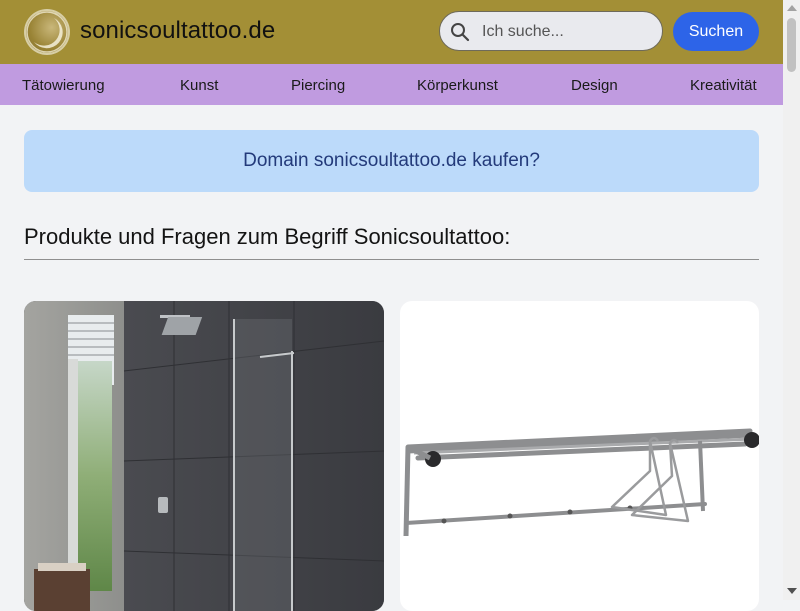  Describe the element at coordinates (594, 85) in the screenshot. I see `nav-item-design: Design` at that location.